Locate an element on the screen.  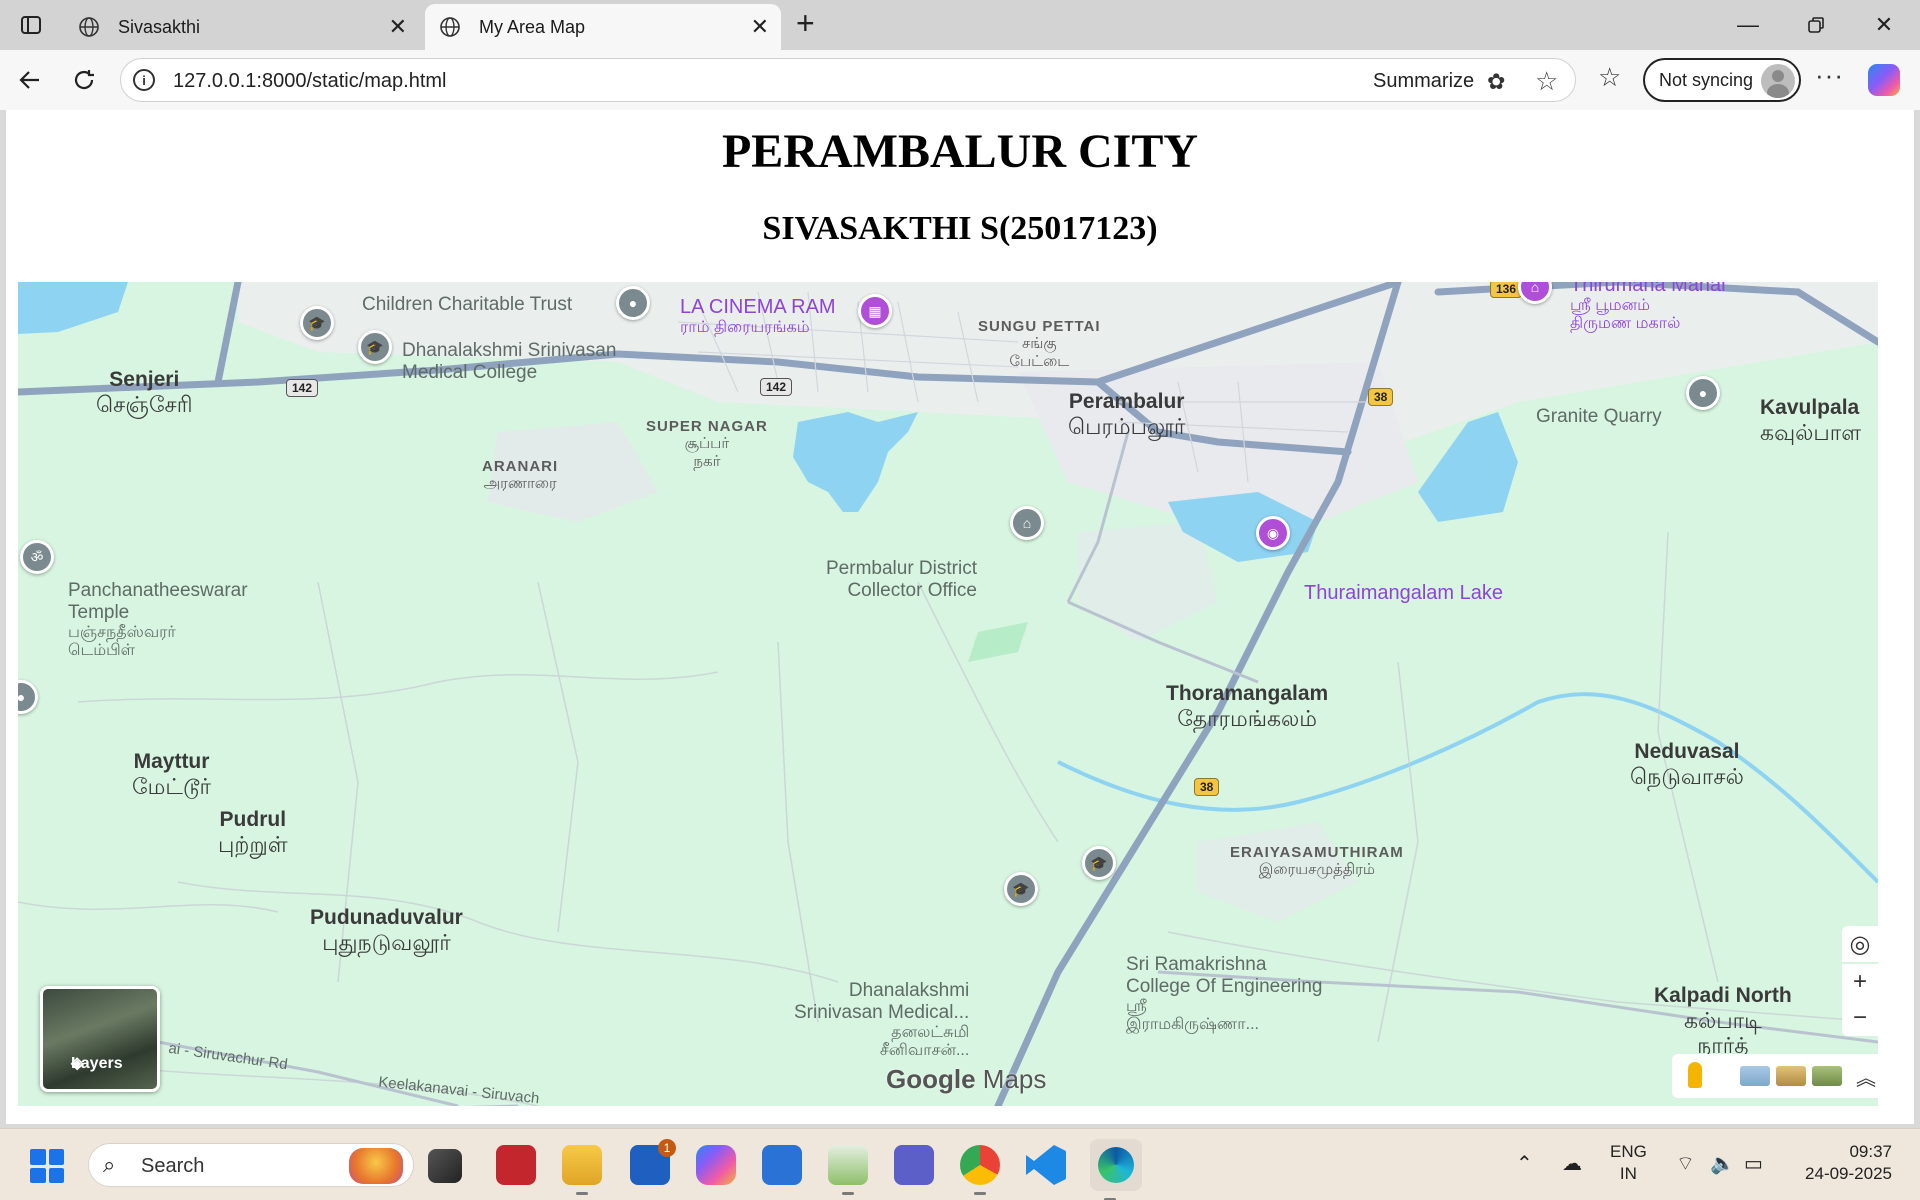
refresh-button is located at coordinates (84, 80).